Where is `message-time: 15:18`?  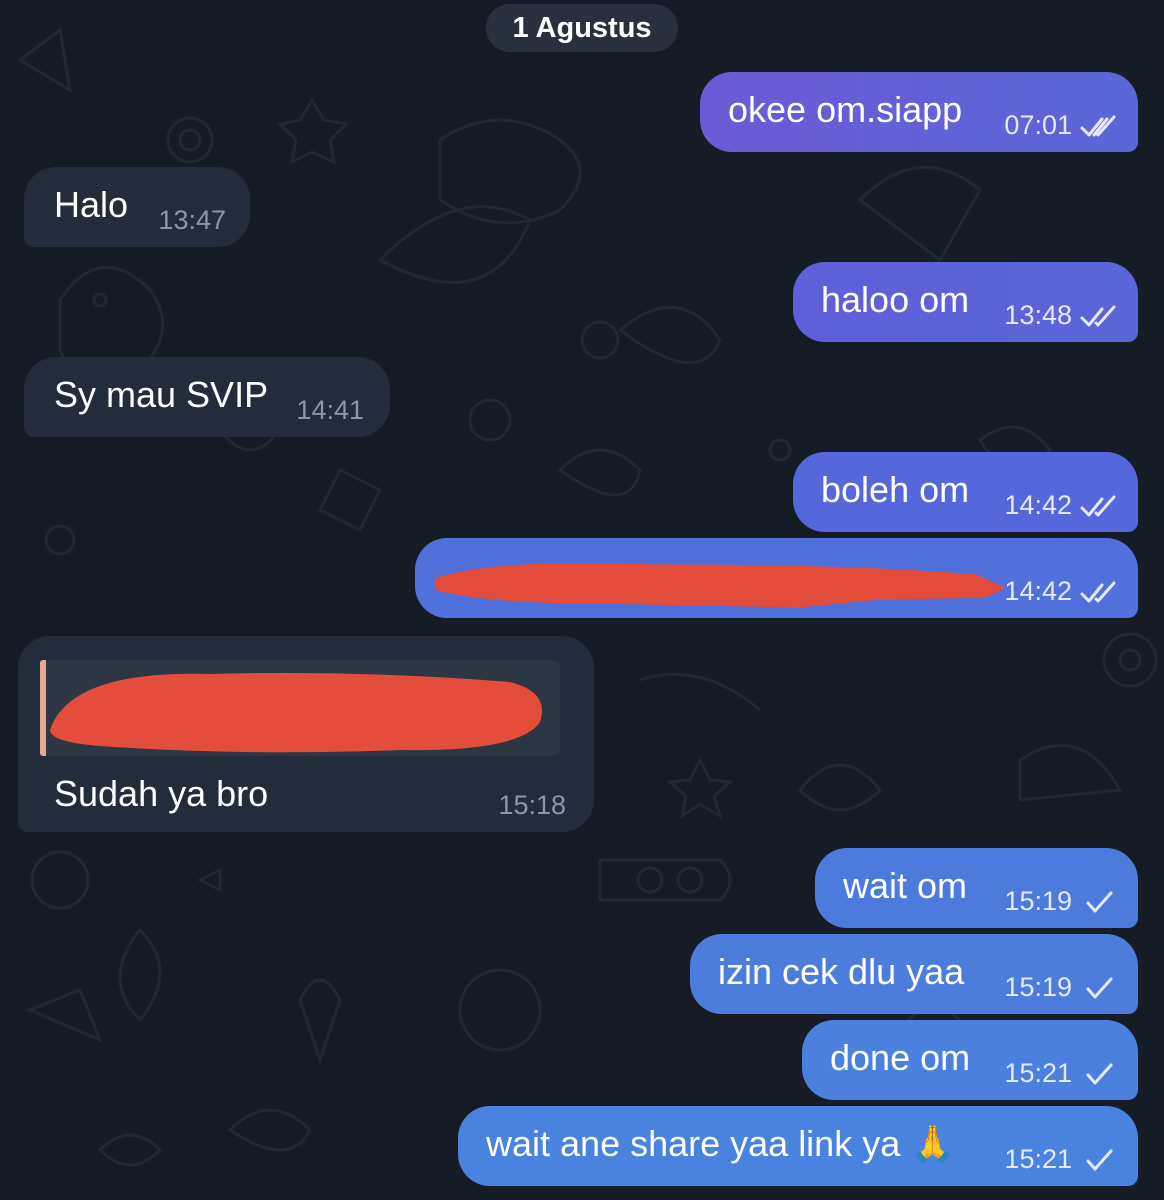 message-time: 15:18 is located at coordinates (532, 805).